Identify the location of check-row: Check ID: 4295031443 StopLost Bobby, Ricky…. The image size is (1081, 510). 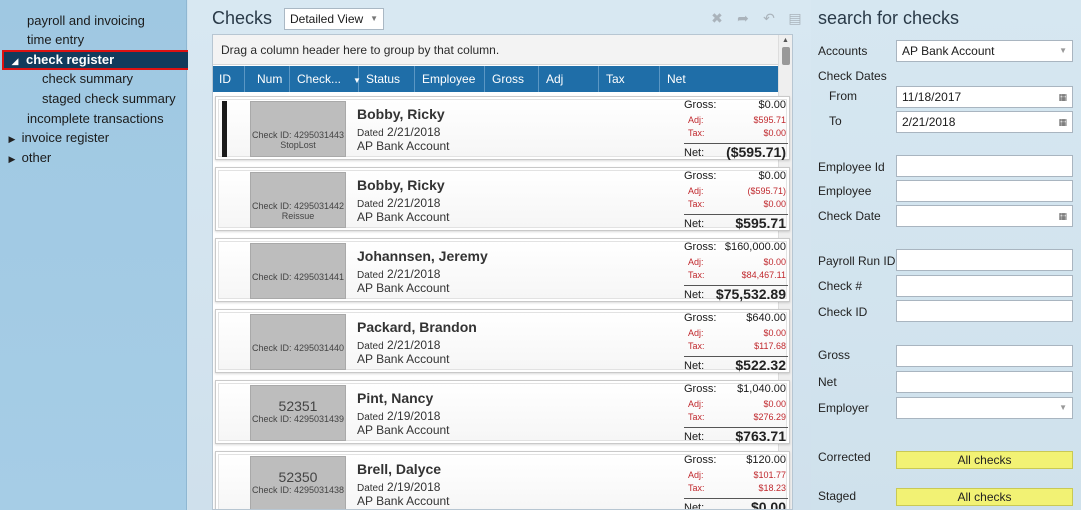
(502, 128).